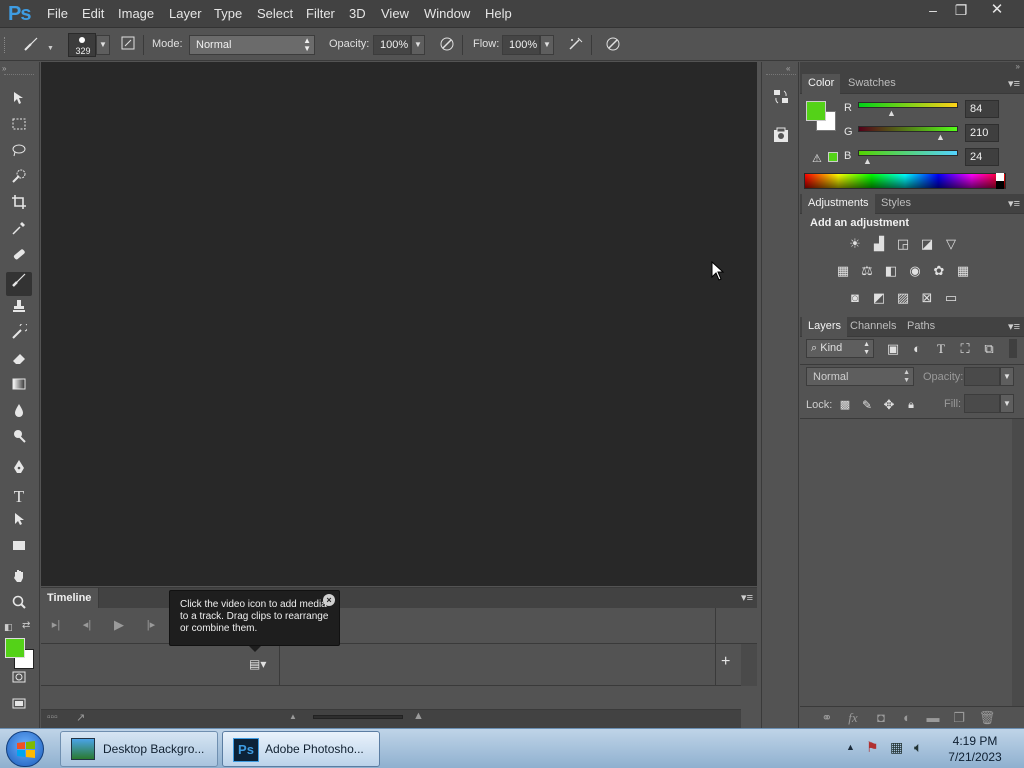 The width and height of the screenshot is (1024, 768). I want to click on brush-panel-toggle-icon, so click(128, 45).